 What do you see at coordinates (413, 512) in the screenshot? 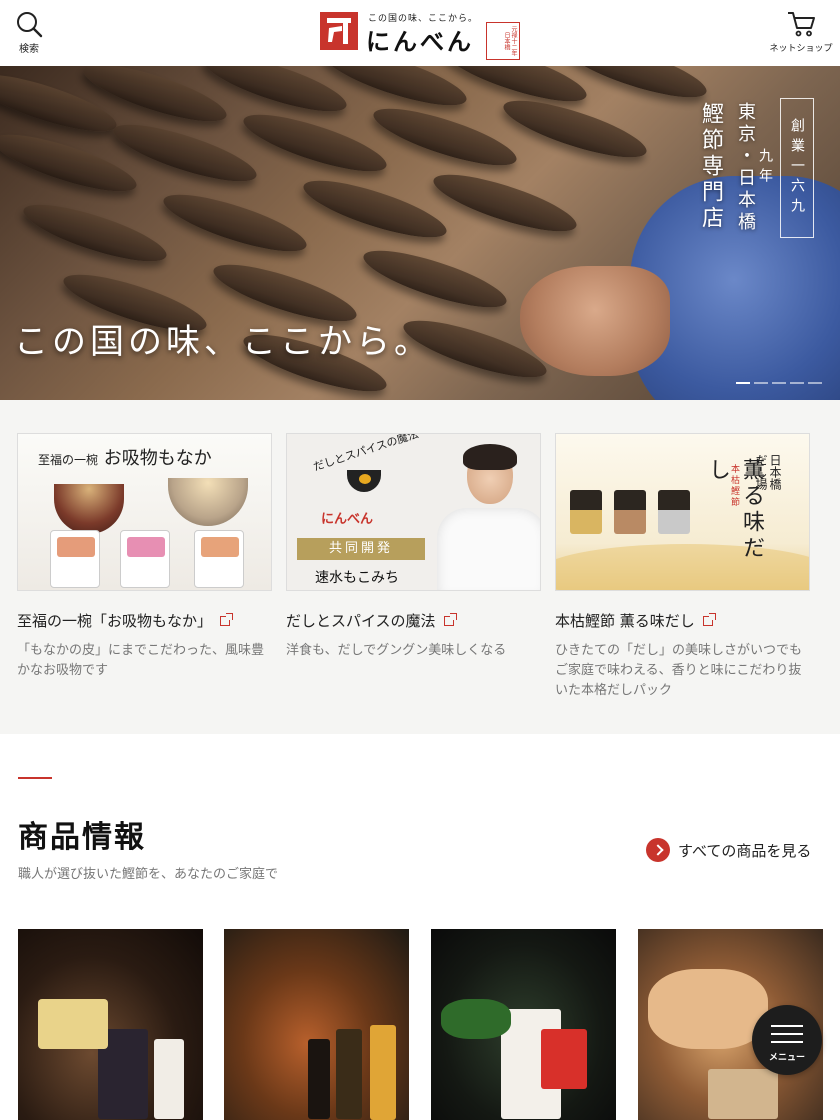
I see `feature-image-spice: だしとスパイスの魔法 にんべん 共同開発 速水もこみち` at bounding box center [413, 512].